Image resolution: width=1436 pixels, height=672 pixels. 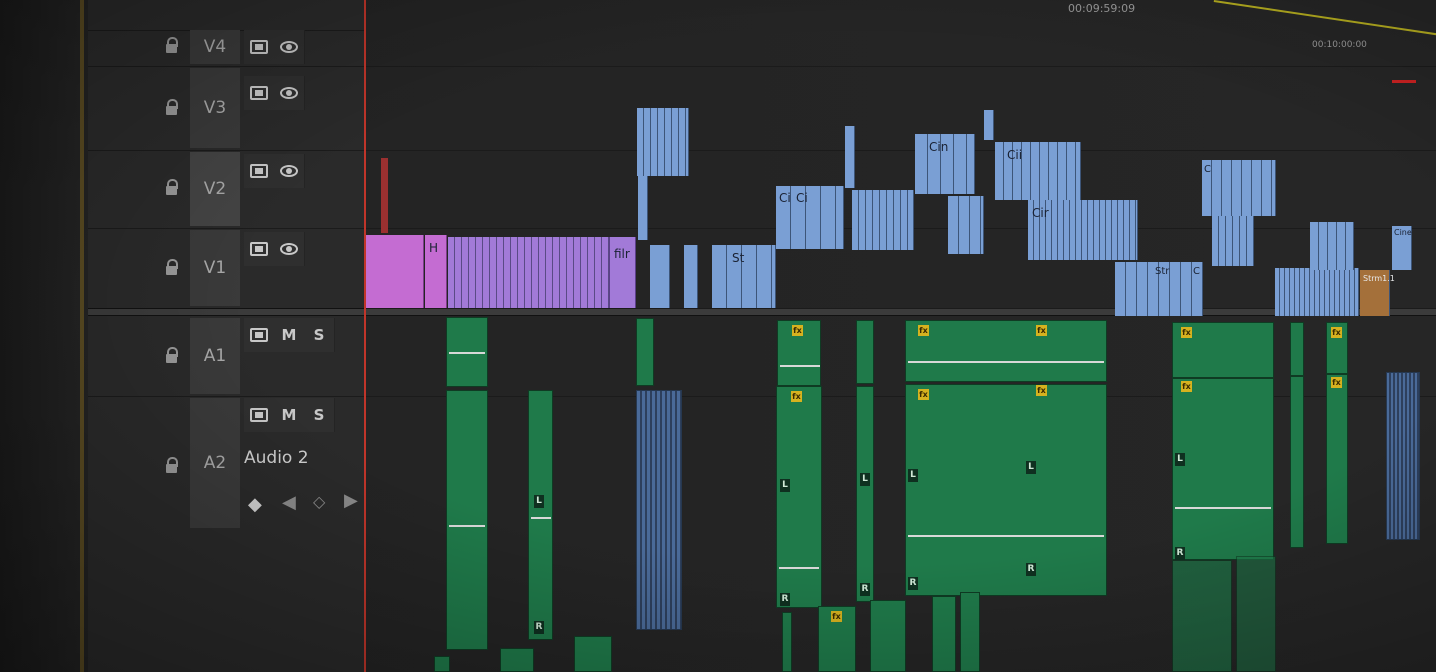 I want to click on track-name-v2: V2, so click(x=215, y=189).